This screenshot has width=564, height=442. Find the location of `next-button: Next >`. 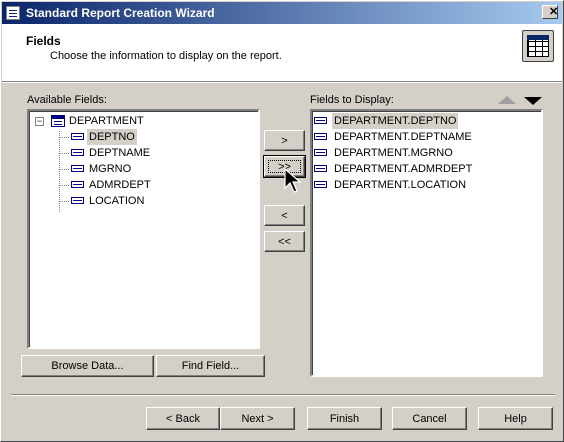

next-button: Next > is located at coordinates (257, 418).